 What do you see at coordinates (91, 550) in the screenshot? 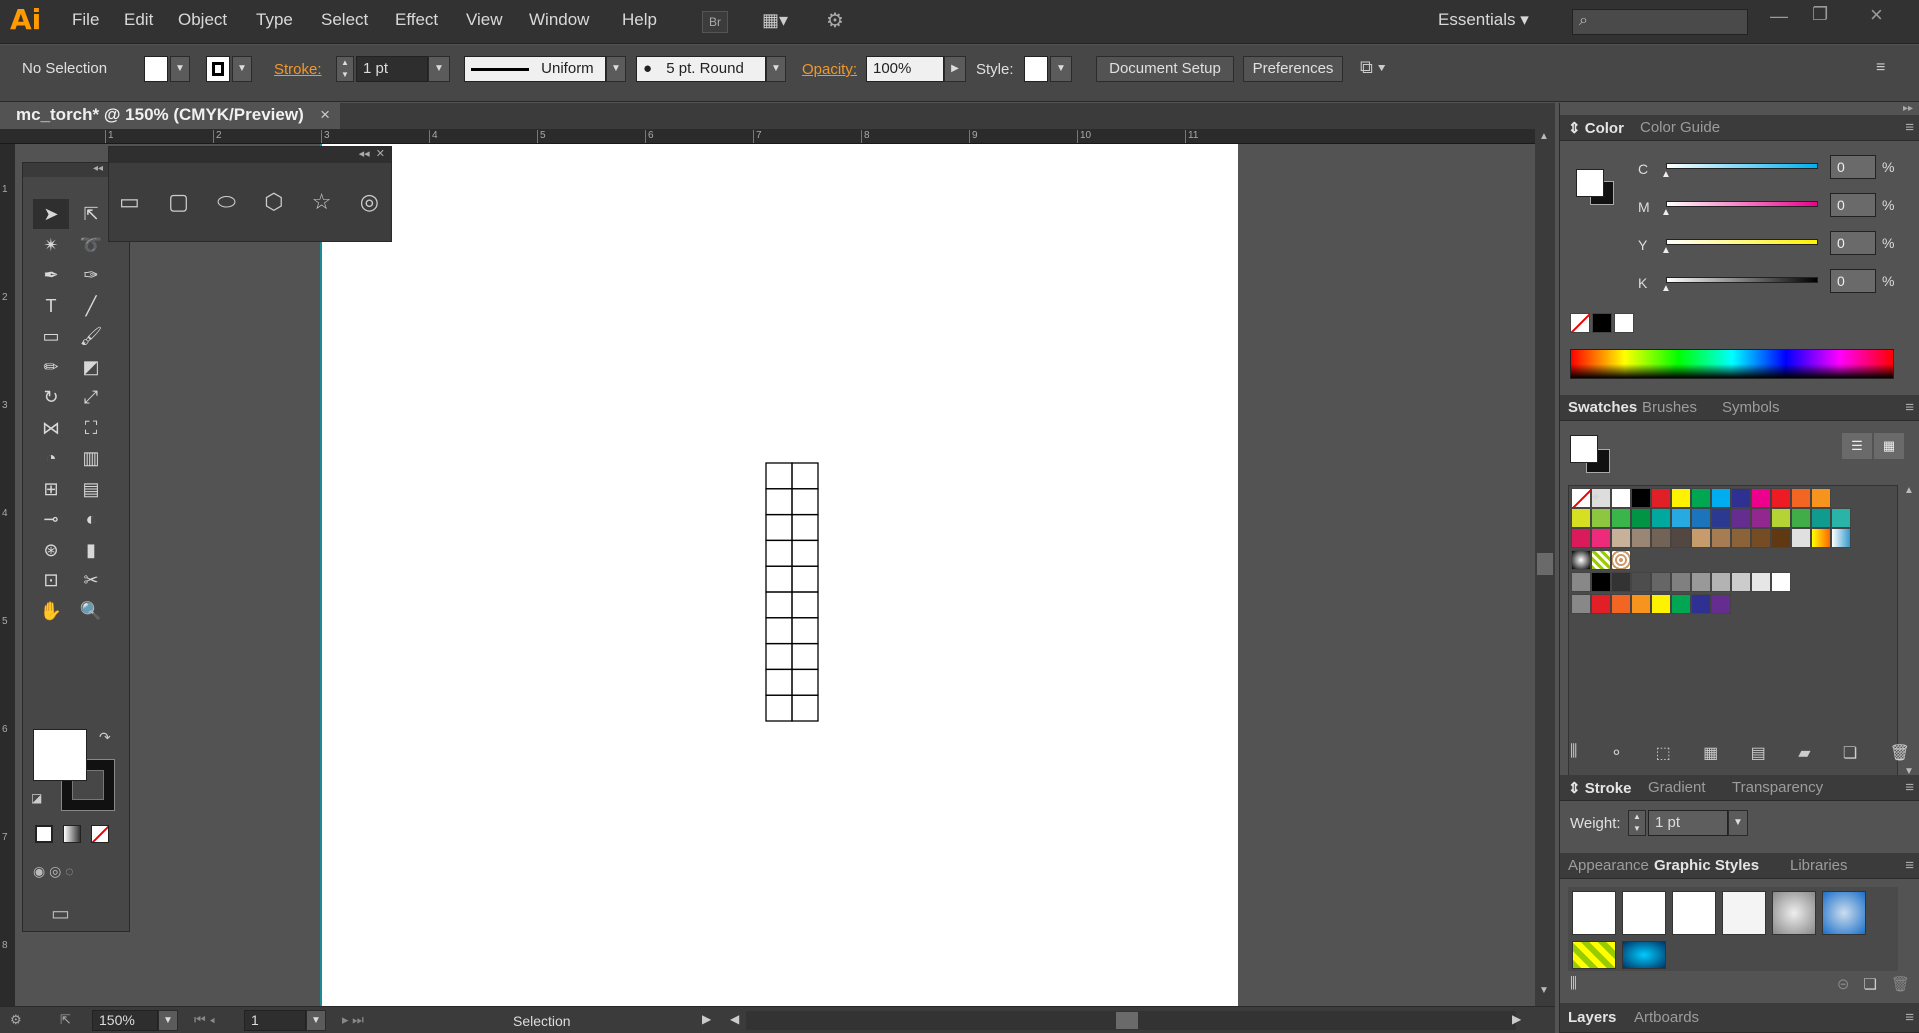
I see `column-graph-tool-icon: ▮` at bounding box center [91, 550].